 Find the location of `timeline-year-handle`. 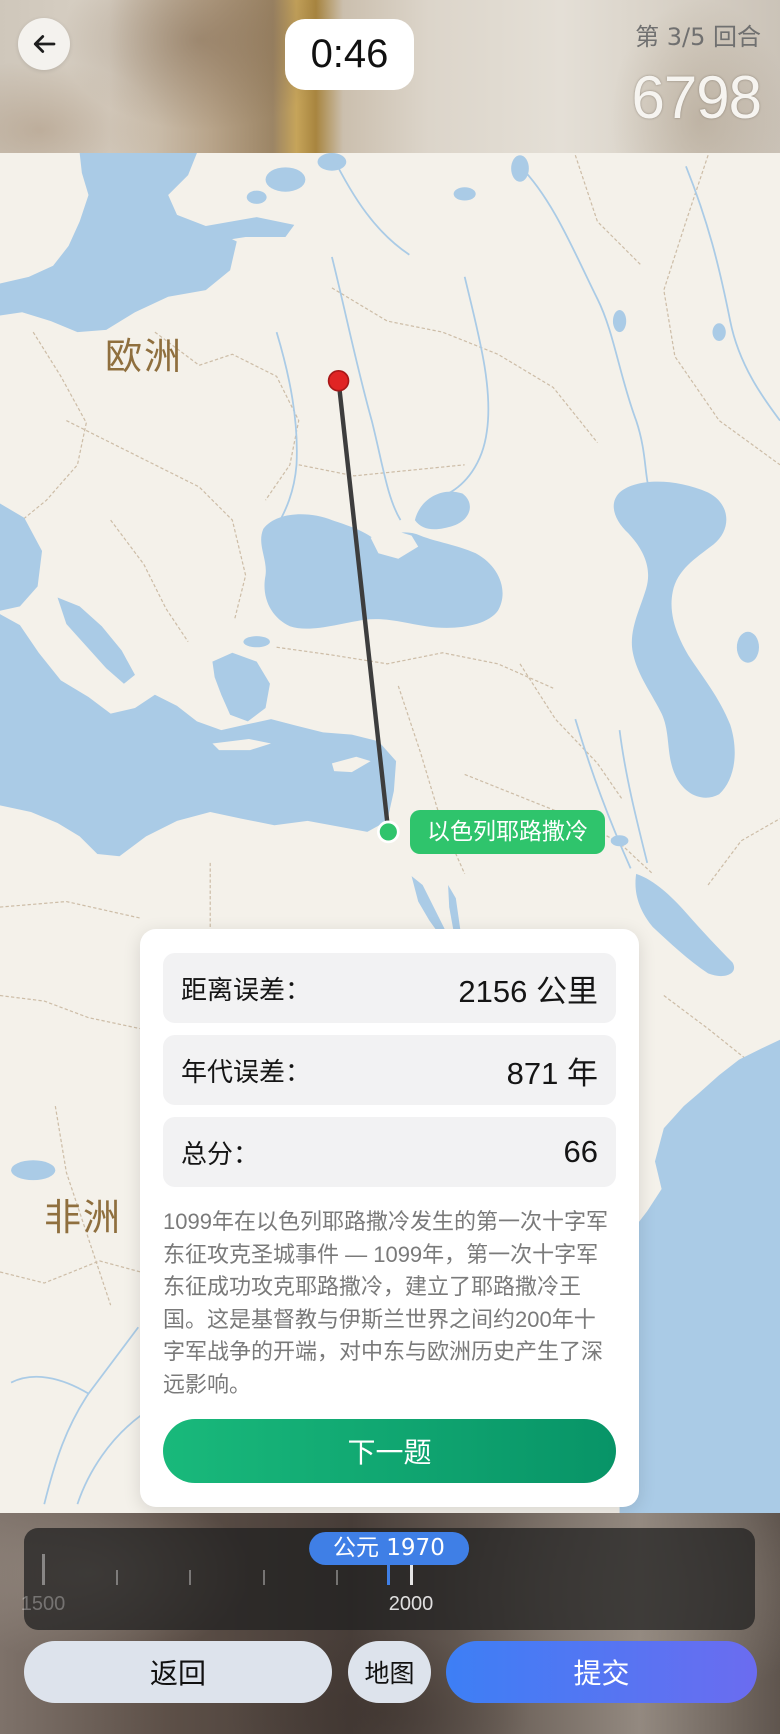

timeline-year-handle is located at coordinates (389, 1575).